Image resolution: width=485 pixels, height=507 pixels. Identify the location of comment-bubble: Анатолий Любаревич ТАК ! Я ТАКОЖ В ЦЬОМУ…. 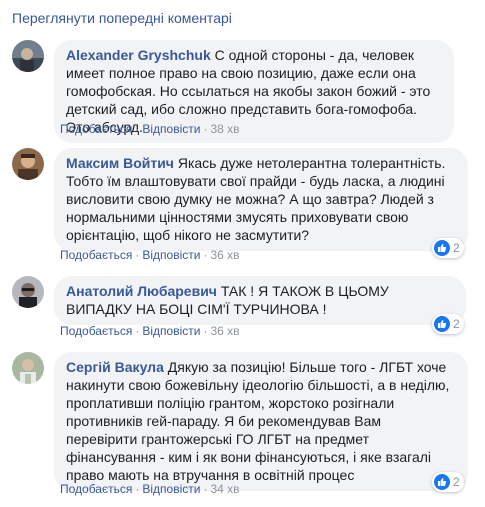
(260, 300).